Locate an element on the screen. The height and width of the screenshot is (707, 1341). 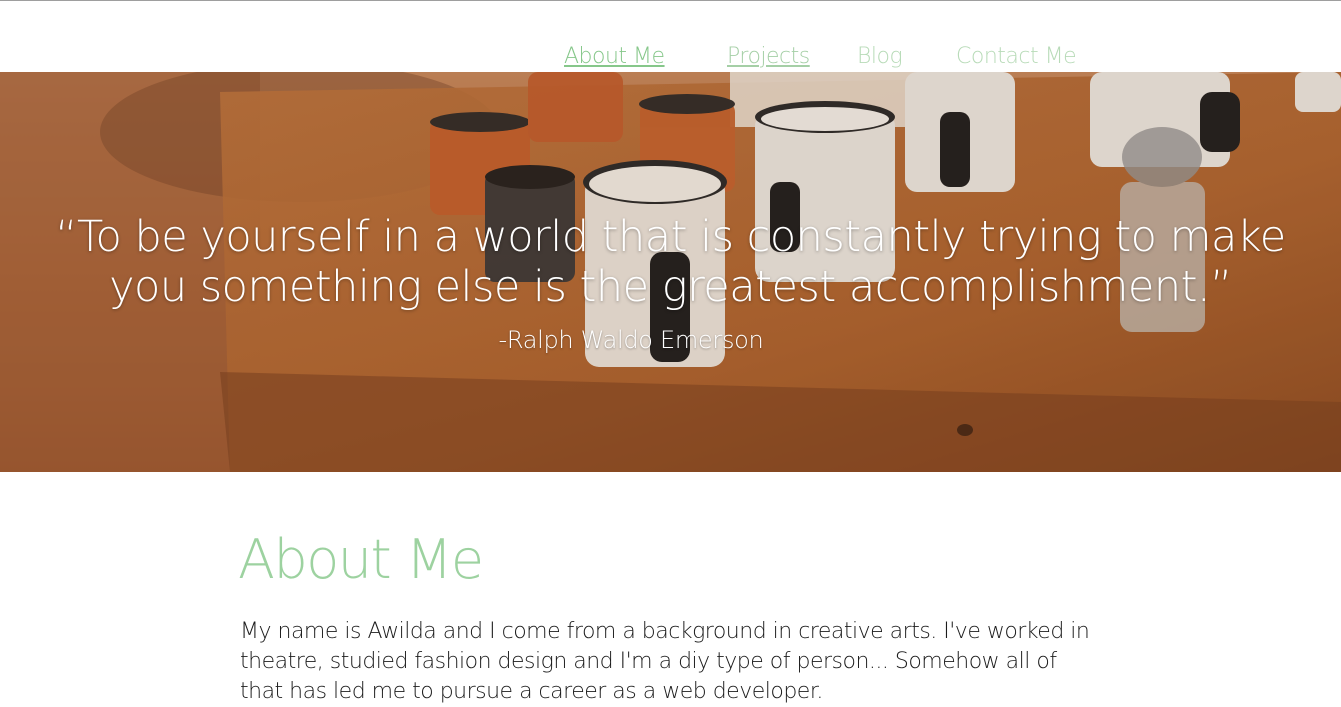
nav-link-about-me: About Me is located at coordinates (614, 56).